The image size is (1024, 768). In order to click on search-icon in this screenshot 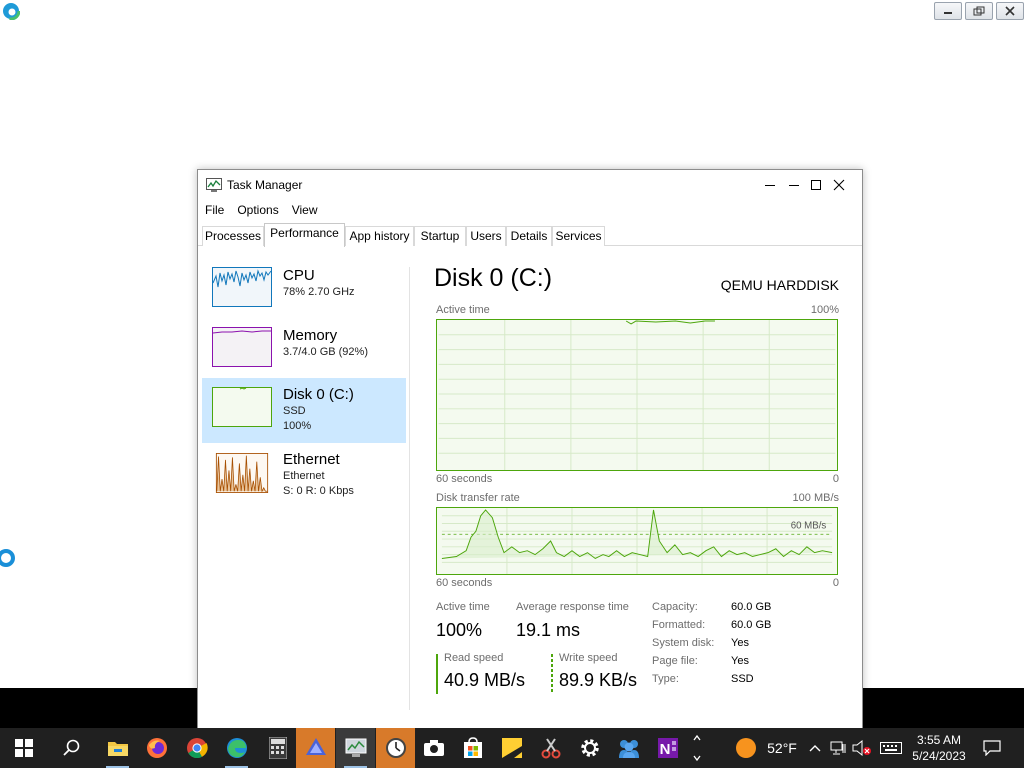, I will do `click(70, 747)`.